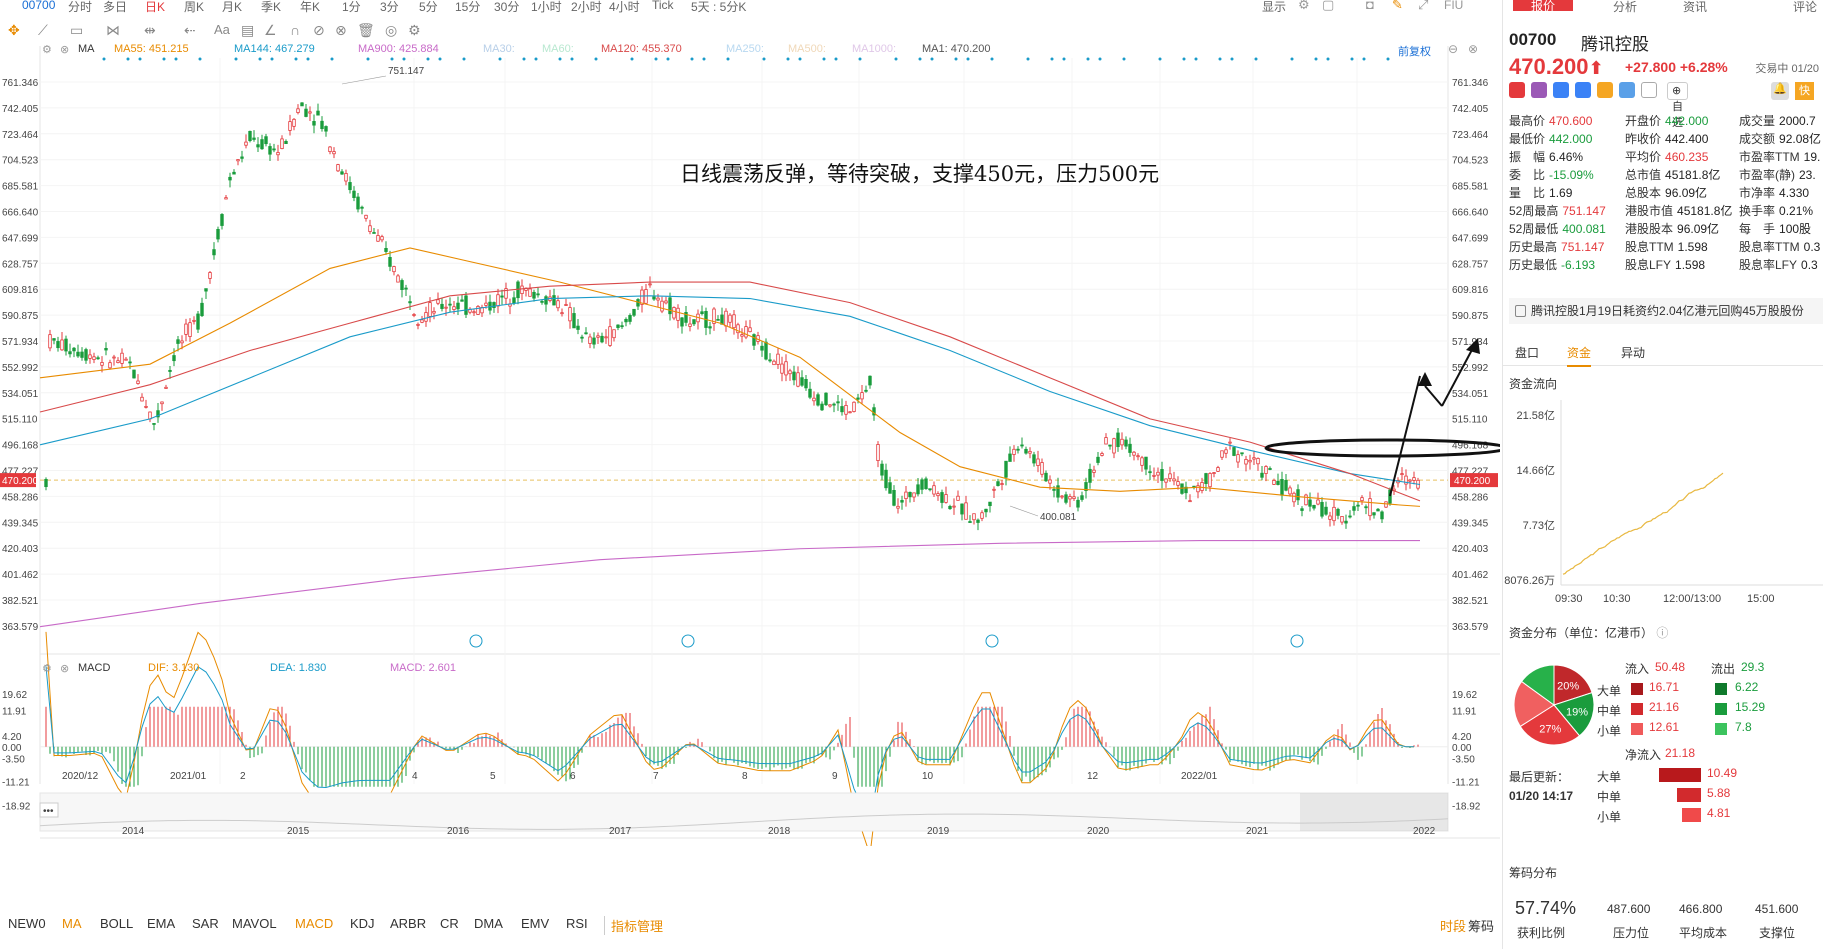 This screenshot has height=949, width=1823. Describe the element at coordinates (586, 7) in the screenshot. I see `period-2h: 2小时` at that location.